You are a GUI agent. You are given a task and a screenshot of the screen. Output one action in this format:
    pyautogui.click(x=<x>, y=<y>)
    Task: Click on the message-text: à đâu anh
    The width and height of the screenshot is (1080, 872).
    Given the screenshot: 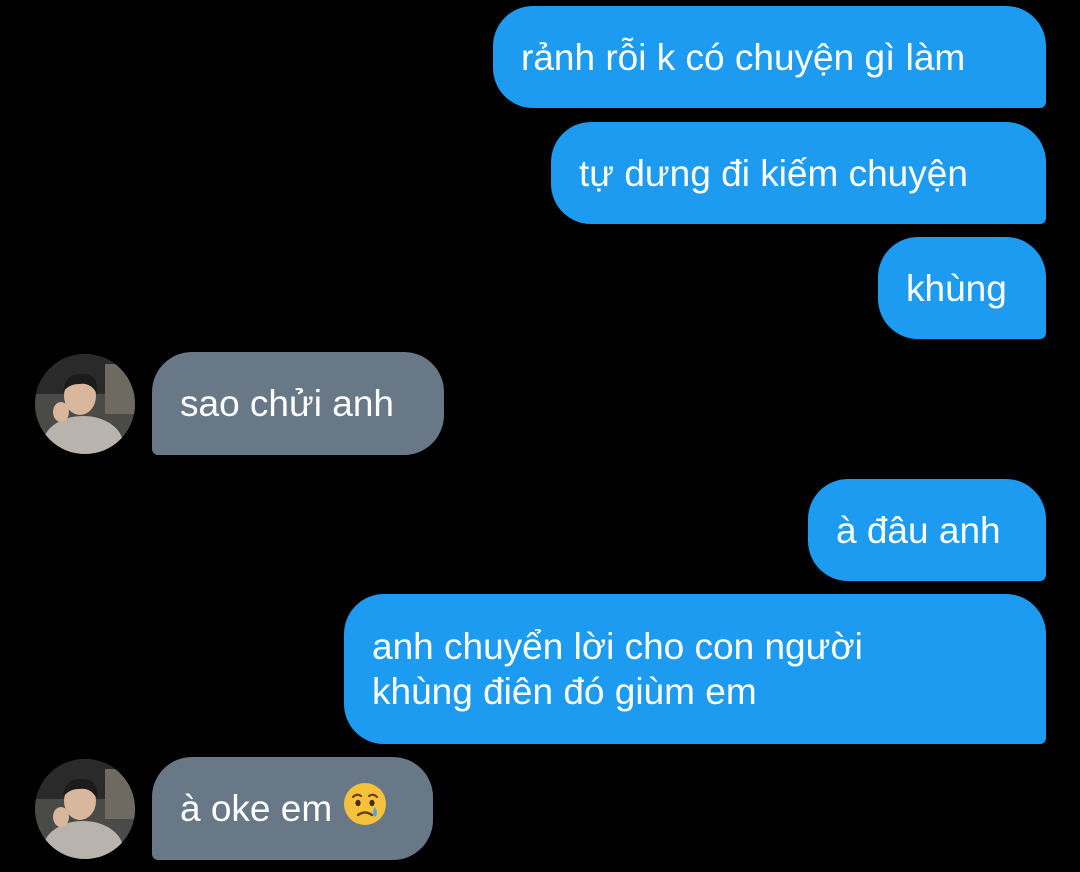 What is the action you would take?
    pyautogui.click(x=918, y=530)
    